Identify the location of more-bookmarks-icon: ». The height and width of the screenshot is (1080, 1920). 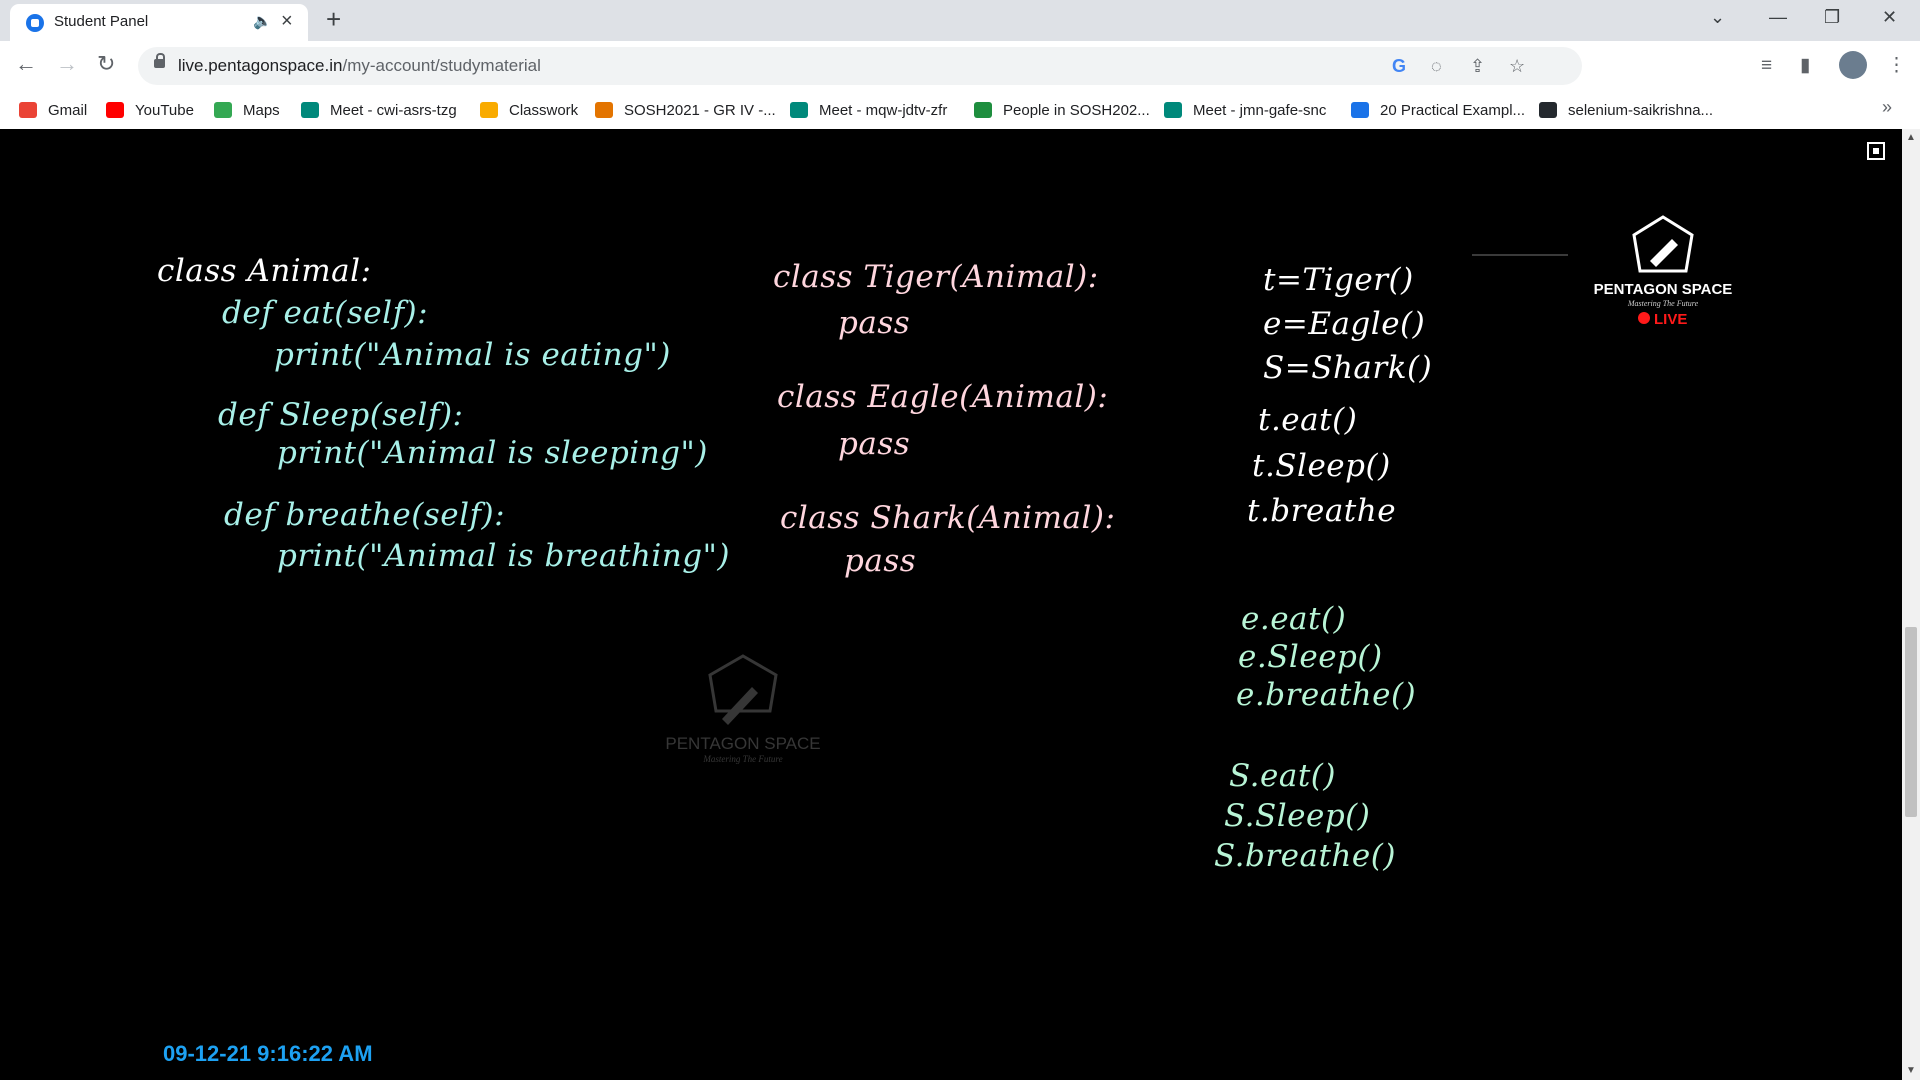
(1887, 107).